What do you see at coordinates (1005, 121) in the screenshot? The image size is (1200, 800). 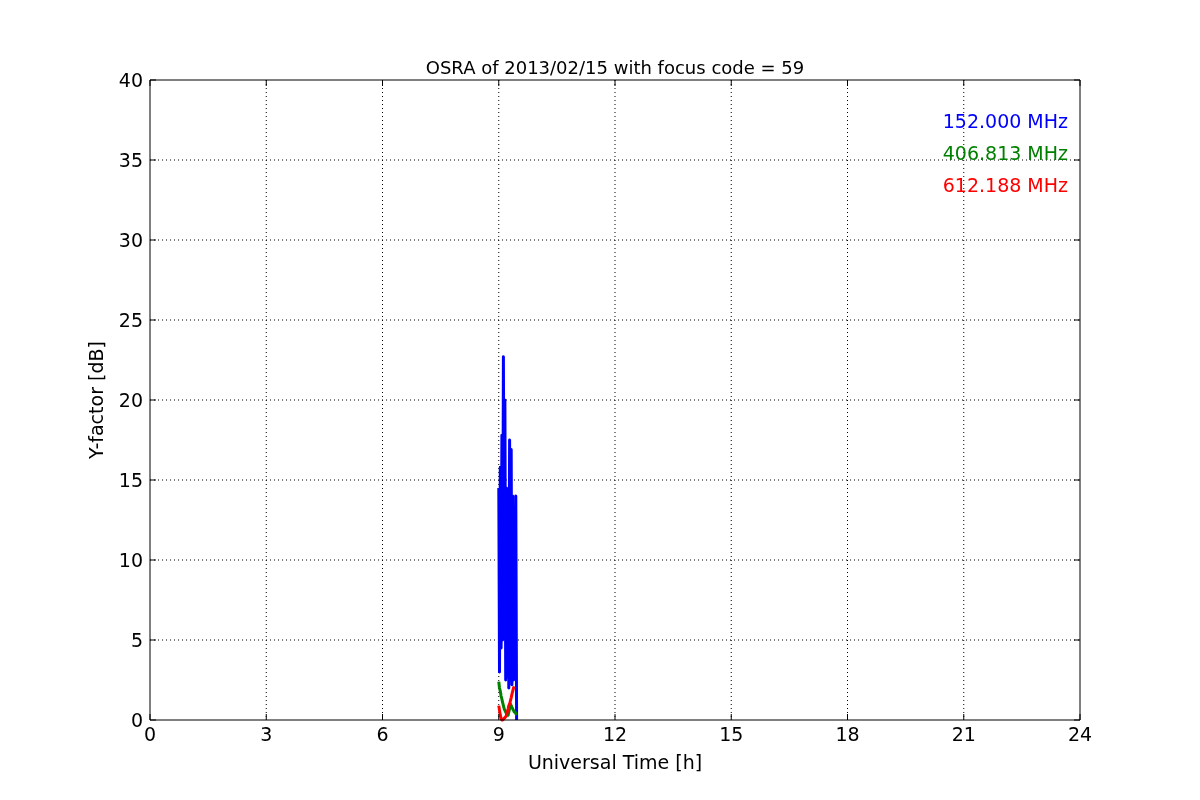 I see `legend-label: 152.000 MHz` at bounding box center [1005, 121].